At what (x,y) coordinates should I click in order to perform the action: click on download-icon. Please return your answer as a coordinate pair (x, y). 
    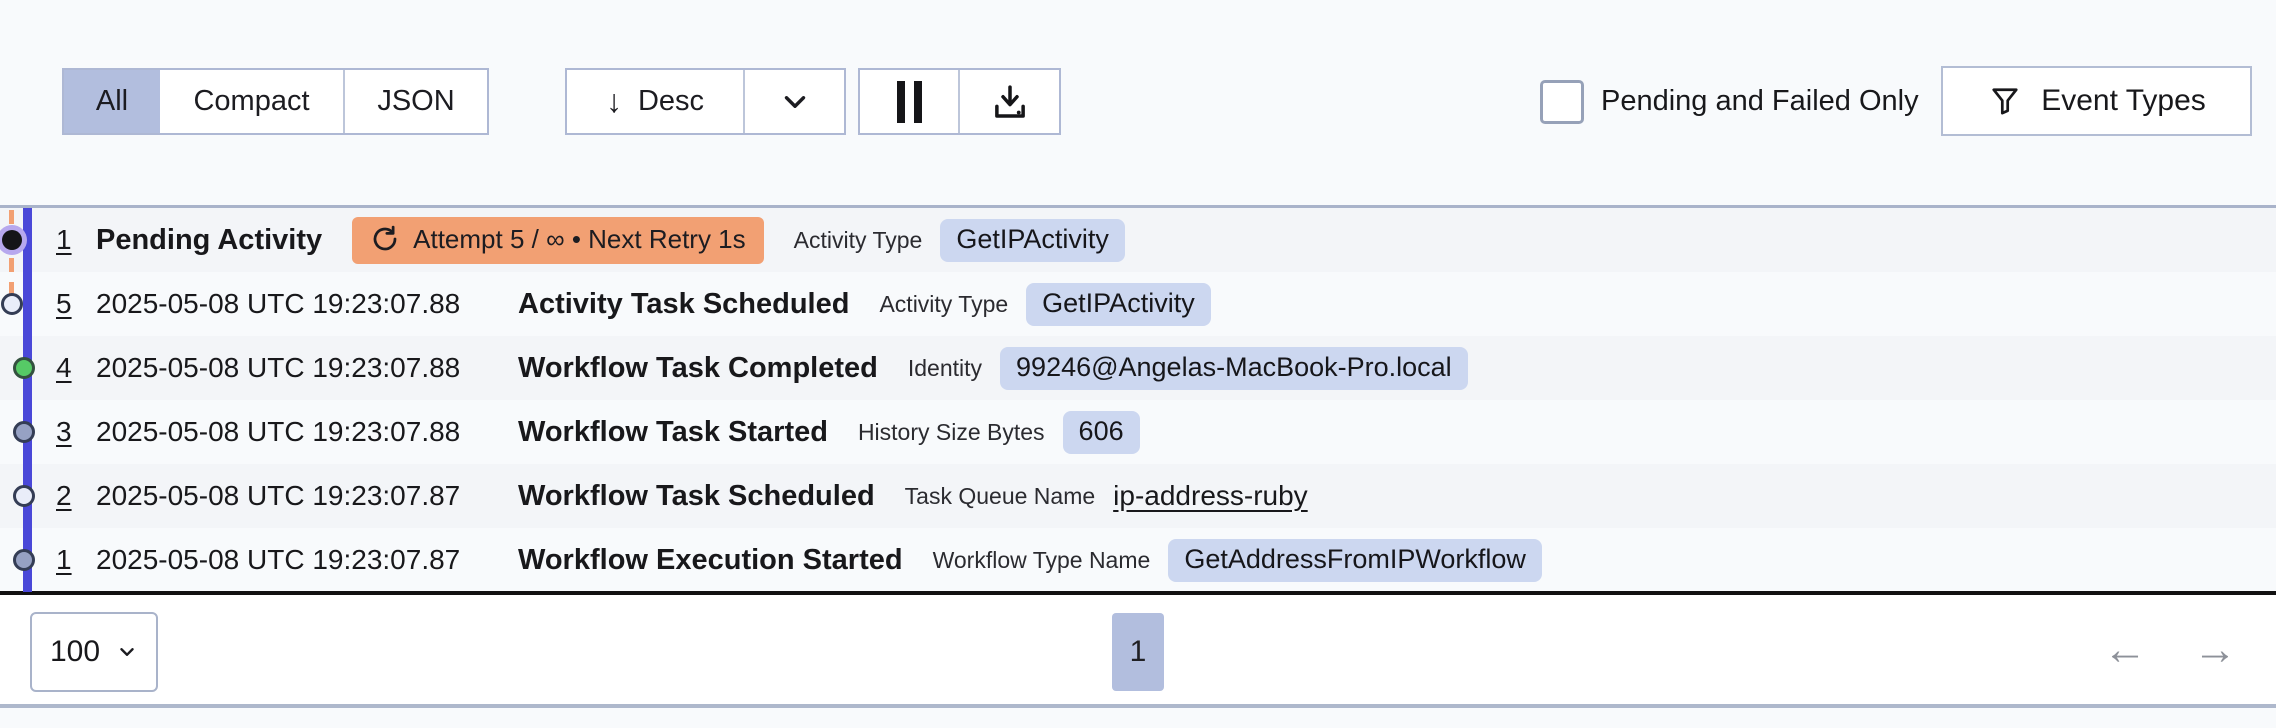
    Looking at the image, I should click on (1009, 101).